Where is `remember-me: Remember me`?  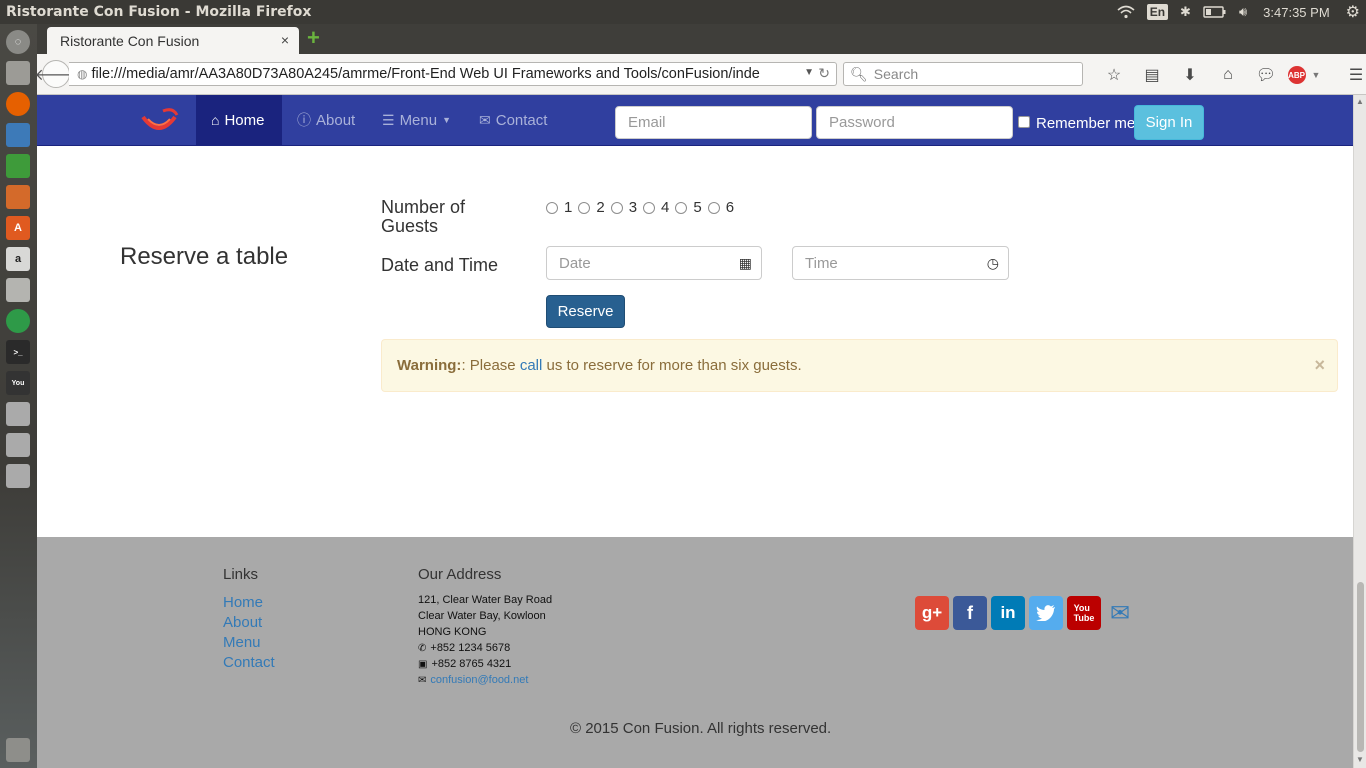 remember-me: Remember me is located at coordinates (1076, 123).